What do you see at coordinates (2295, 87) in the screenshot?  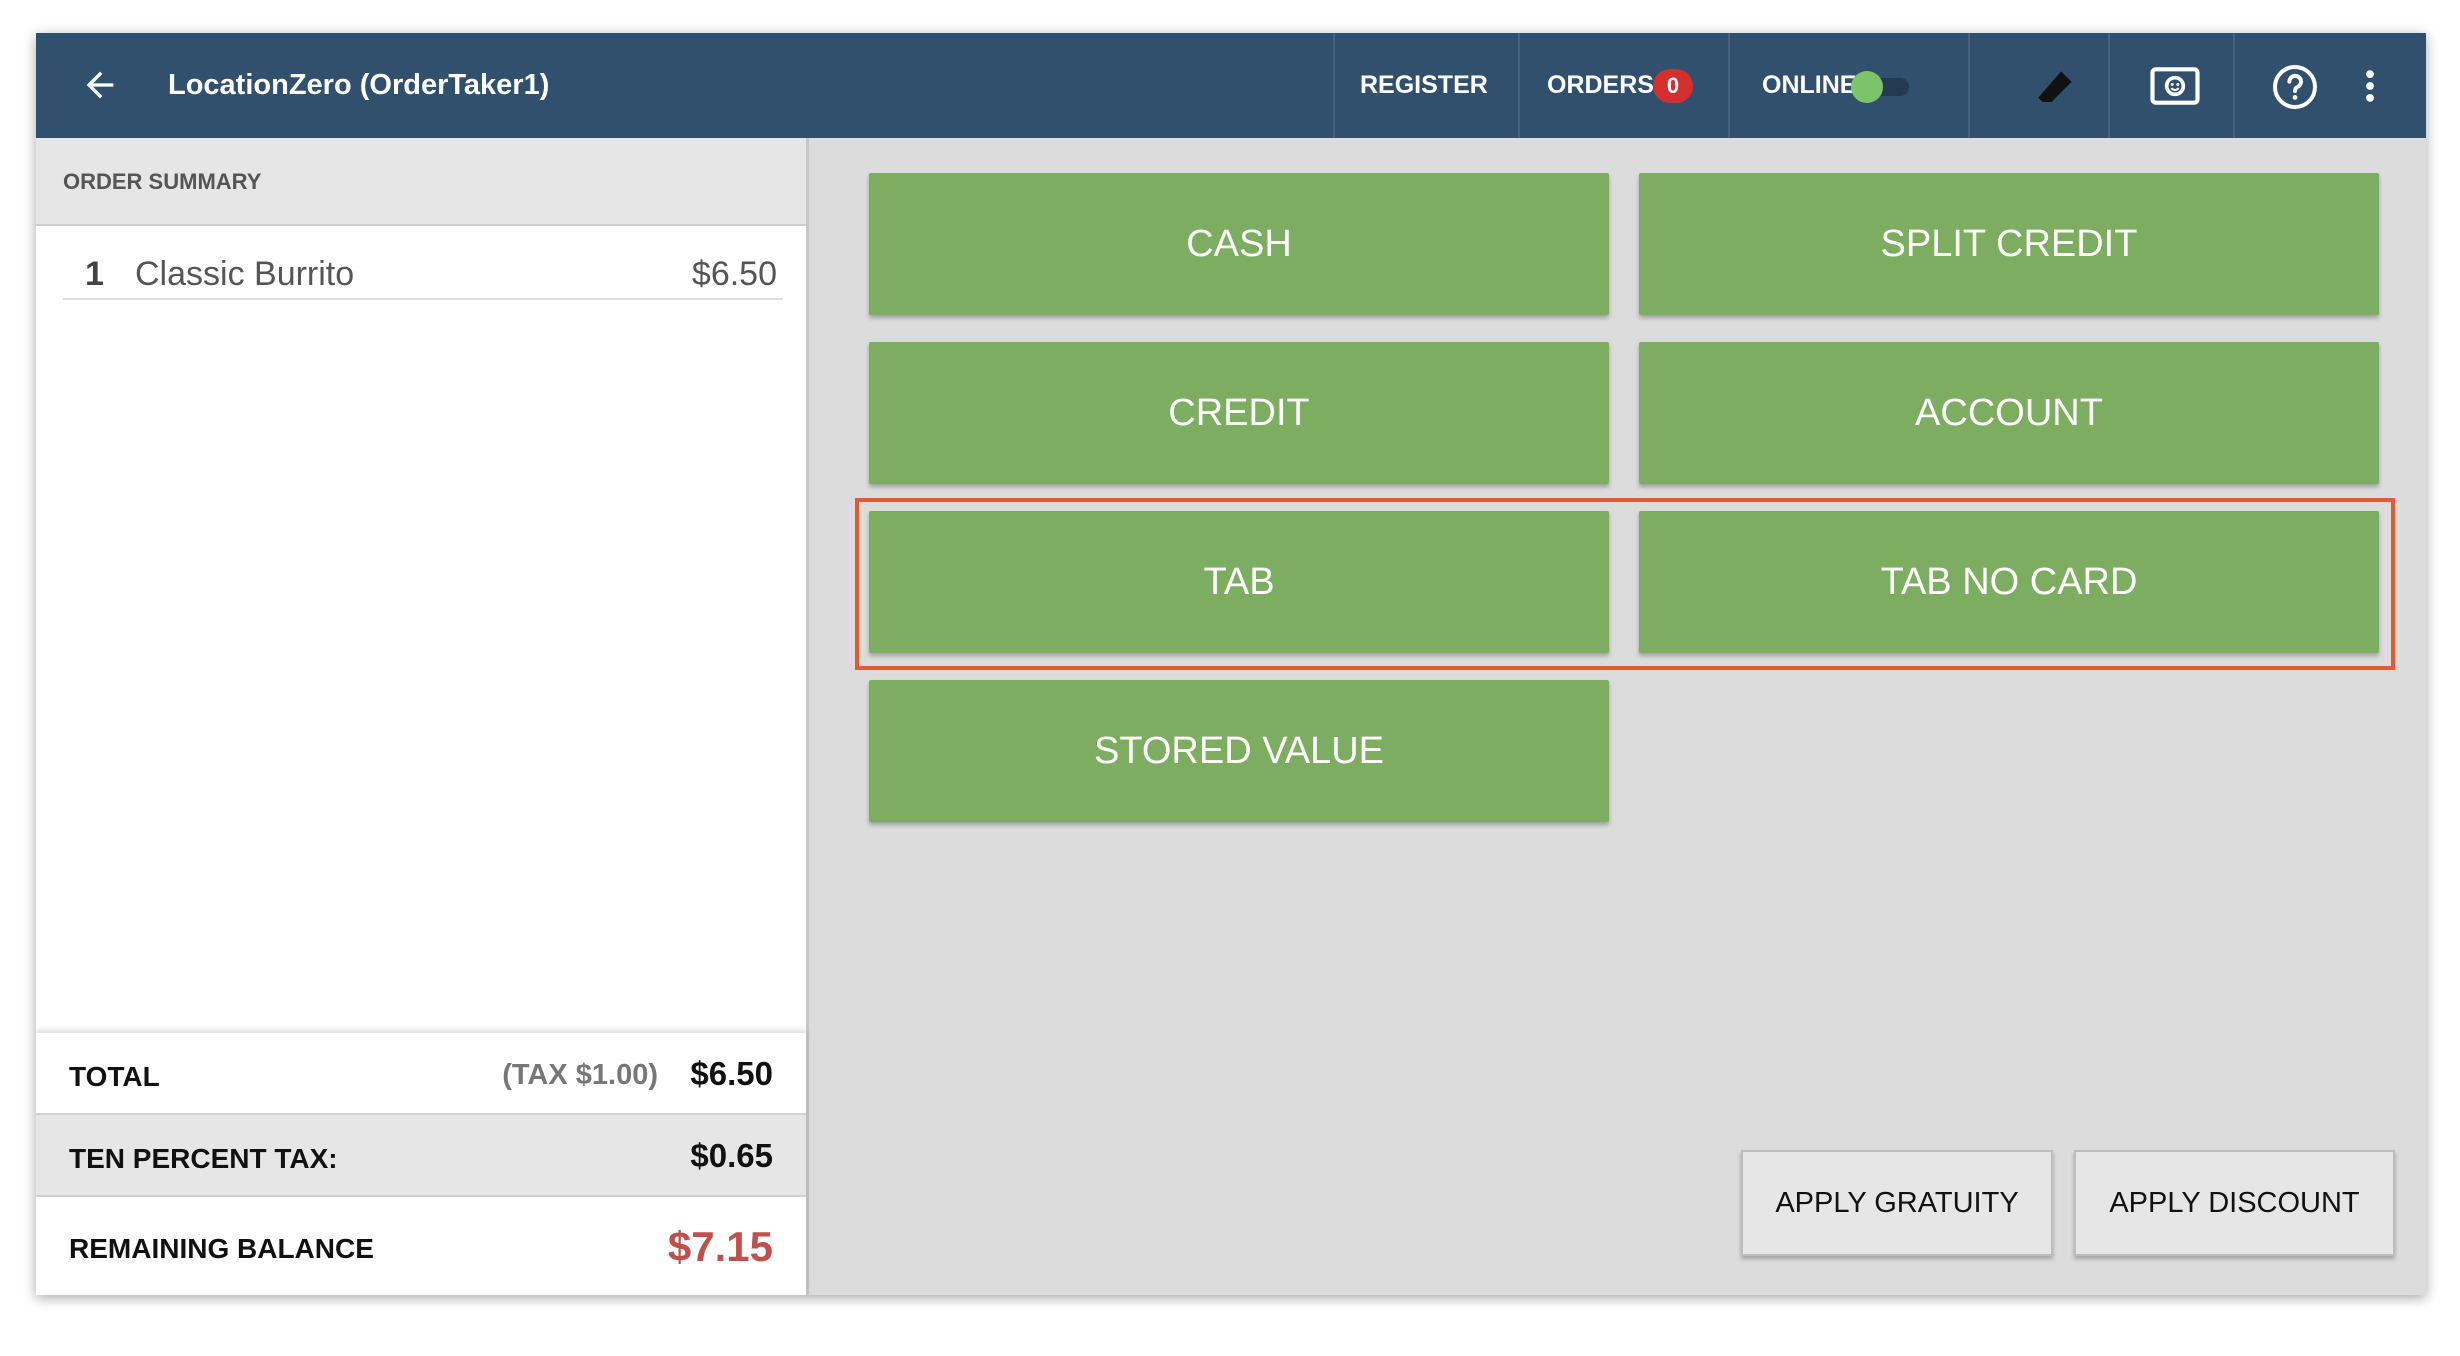 I see `help-circle-icon` at bounding box center [2295, 87].